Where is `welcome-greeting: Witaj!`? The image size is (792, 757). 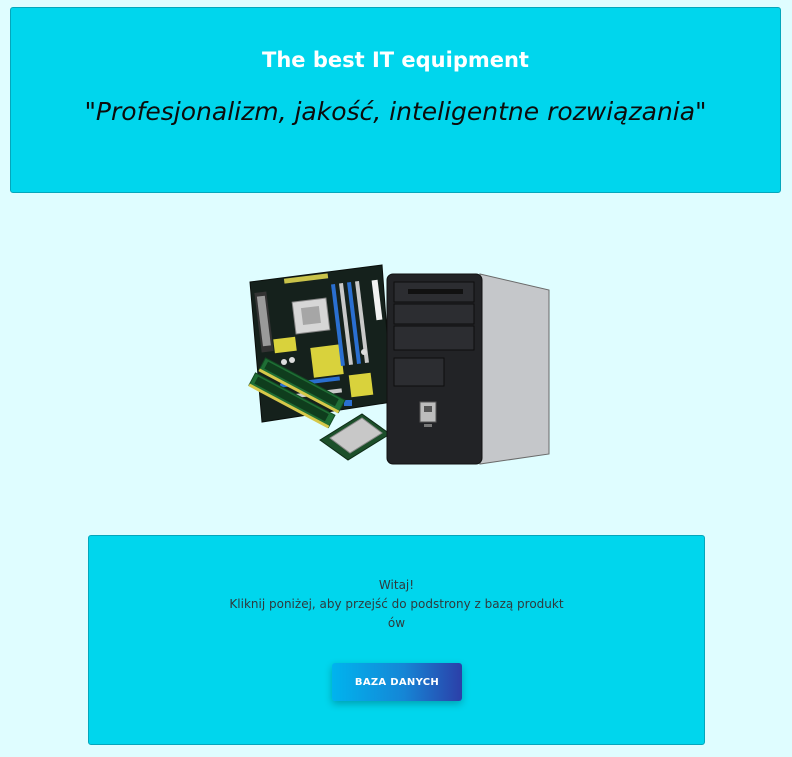 welcome-greeting: Witaj! is located at coordinates (396, 585).